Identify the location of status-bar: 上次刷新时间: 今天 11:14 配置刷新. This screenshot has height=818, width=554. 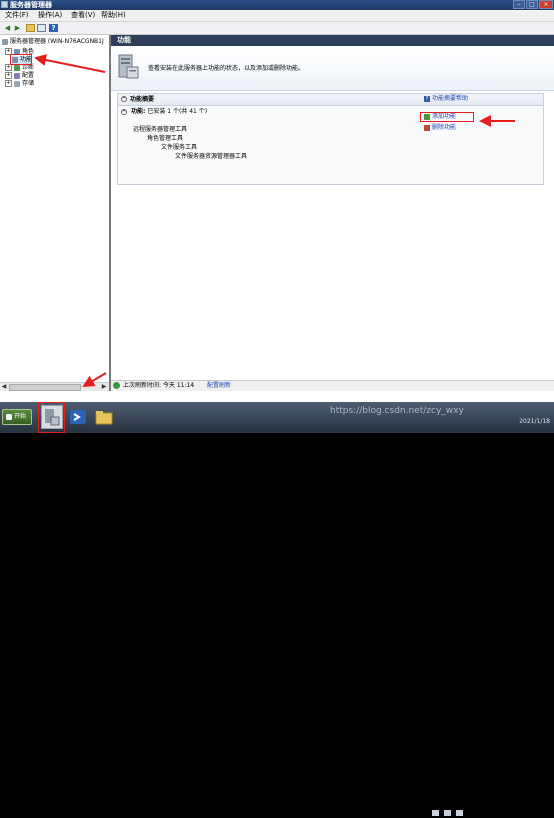
(332, 385).